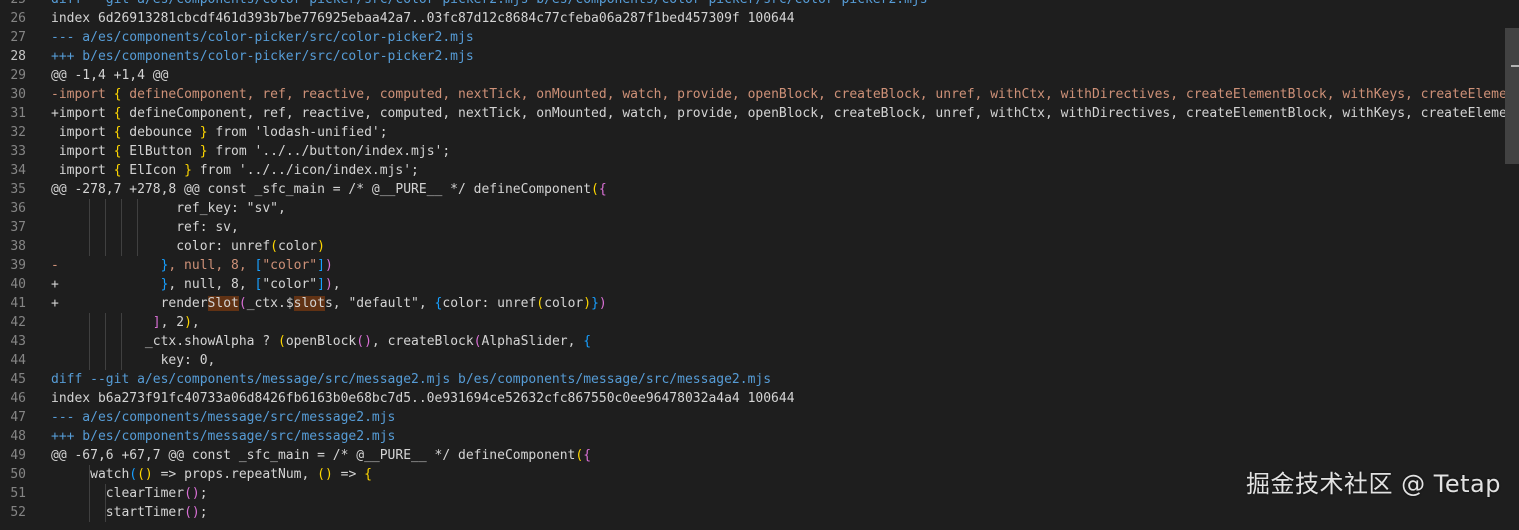 The image size is (1519, 530). I want to click on line-number: 38, so click(18, 246).